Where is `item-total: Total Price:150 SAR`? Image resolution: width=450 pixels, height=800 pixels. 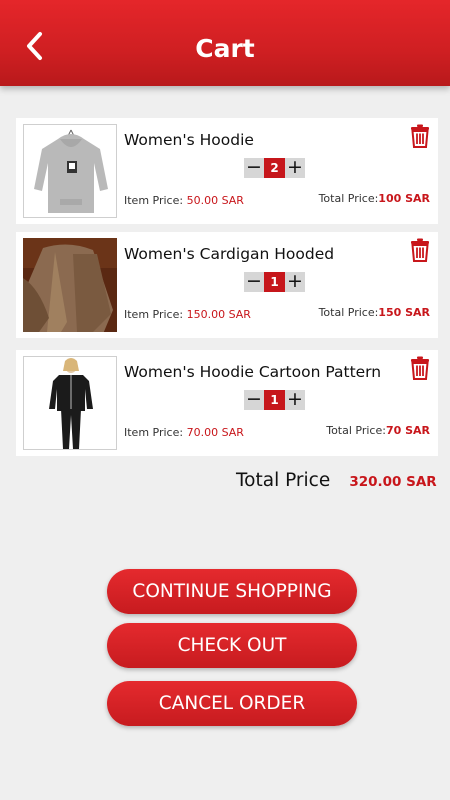 item-total: Total Price:150 SAR is located at coordinates (374, 312).